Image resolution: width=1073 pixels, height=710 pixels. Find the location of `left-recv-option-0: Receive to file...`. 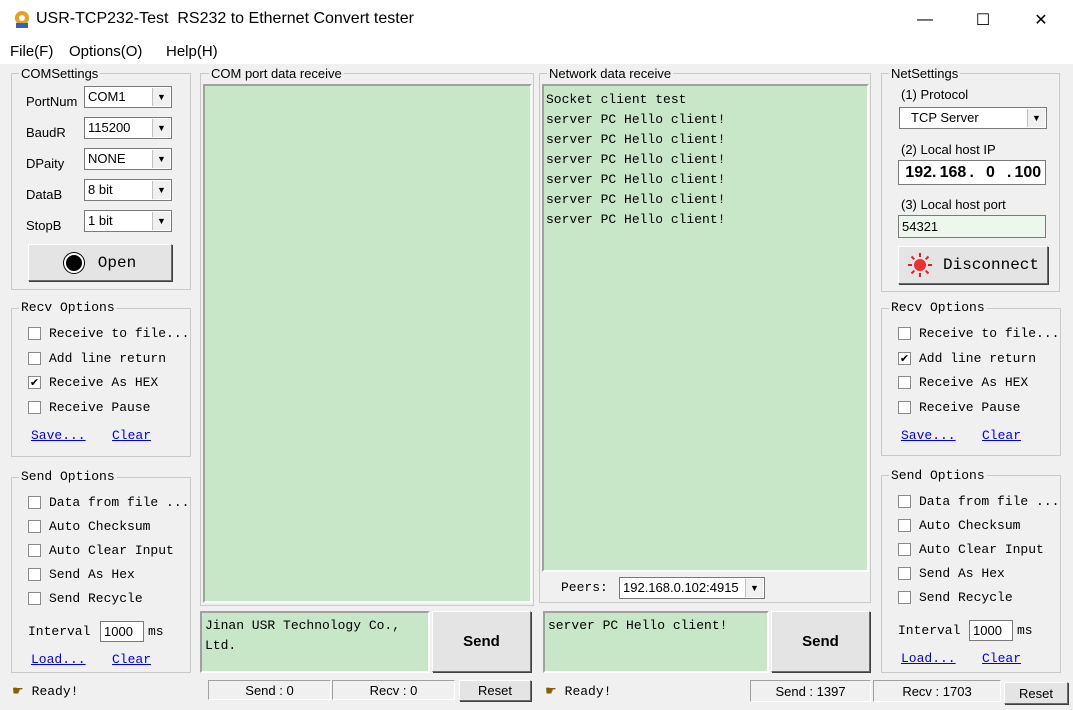

left-recv-option-0: Receive to file... is located at coordinates (108, 333).